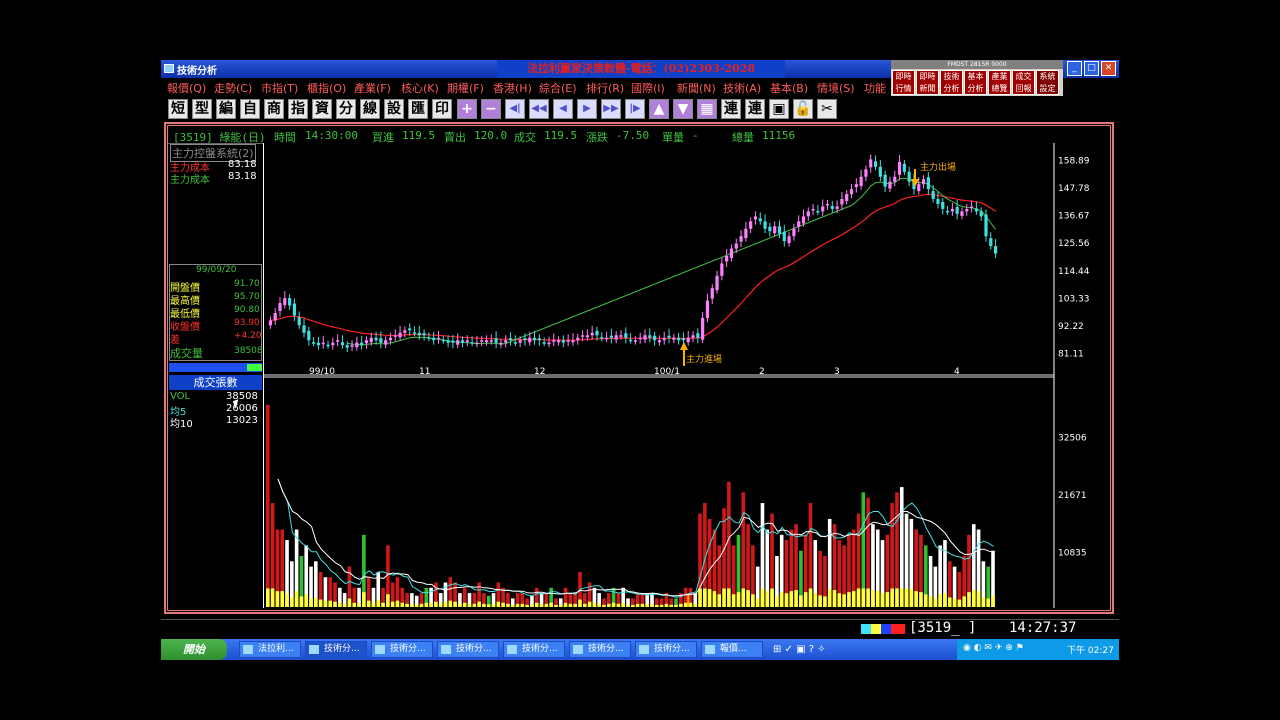 This screenshot has width=1280, height=720. I want to click on menu-composite: 綜合(E), so click(558, 88).